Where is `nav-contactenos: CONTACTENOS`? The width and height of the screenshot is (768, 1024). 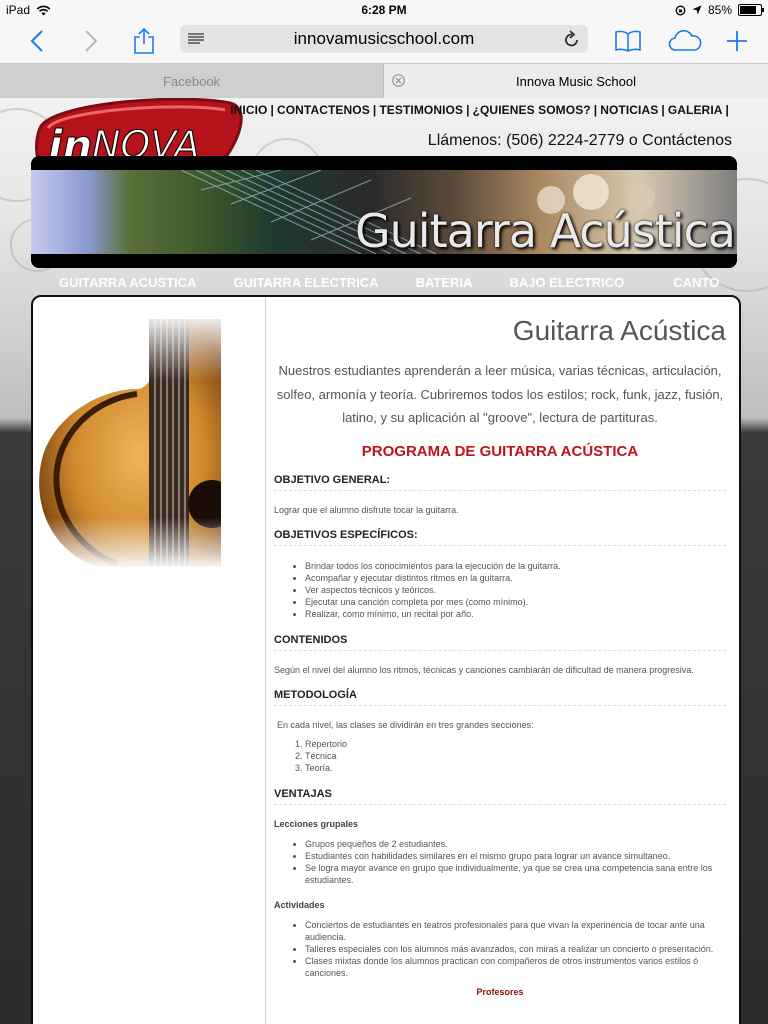
nav-contactenos: CONTACTENOS is located at coordinates (323, 110).